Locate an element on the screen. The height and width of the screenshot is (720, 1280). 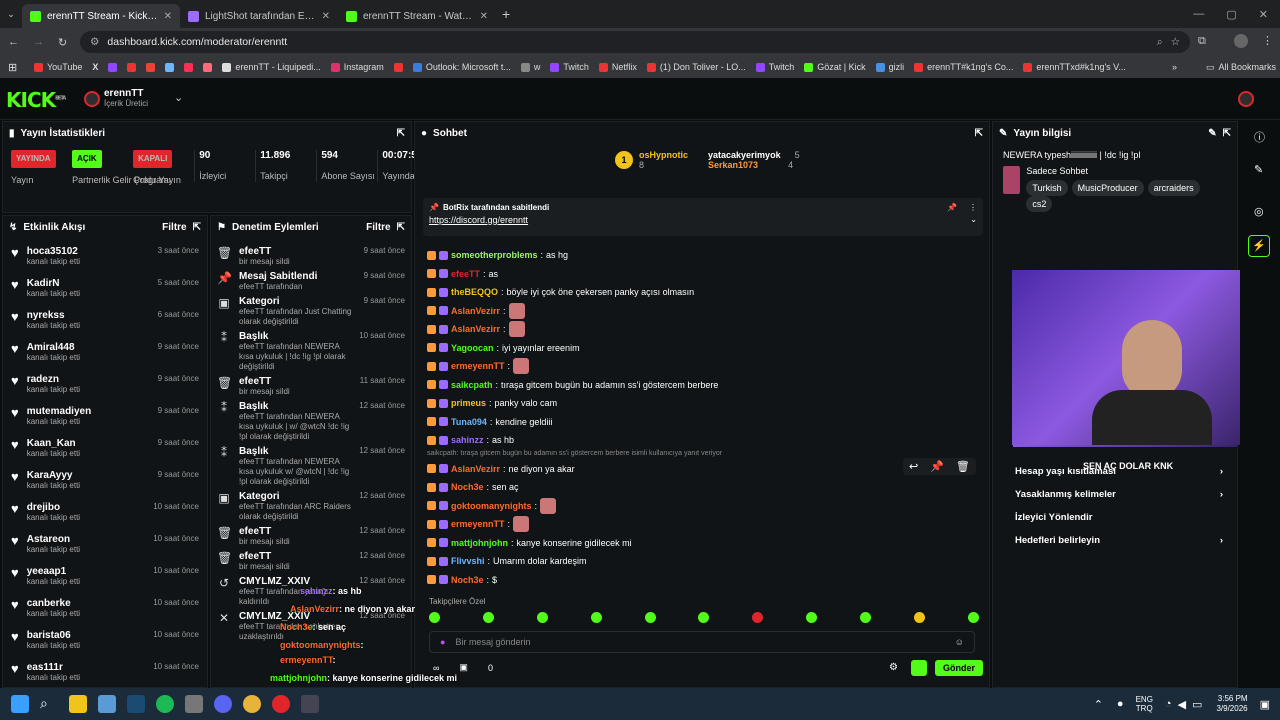
notifications-icon: ▣ is located at coordinates (1265, 704).